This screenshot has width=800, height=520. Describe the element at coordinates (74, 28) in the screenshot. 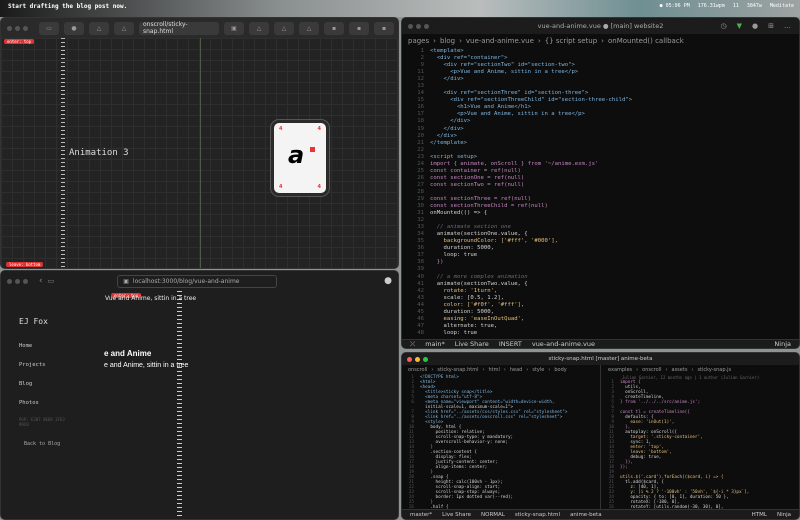

I see `github-tab: ●` at that location.